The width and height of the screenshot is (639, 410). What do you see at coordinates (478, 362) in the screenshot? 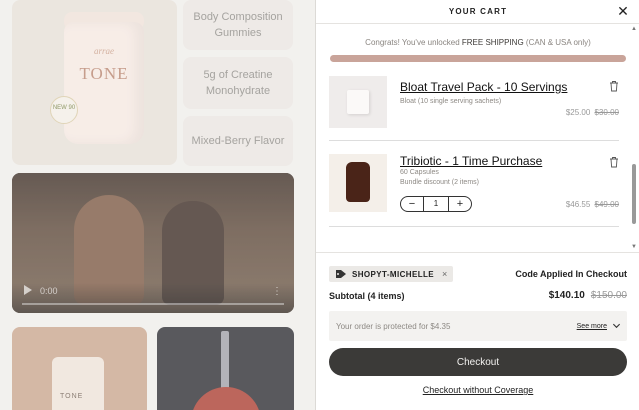
I see `checkout-button: Checkout` at bounding box center [478, 362].